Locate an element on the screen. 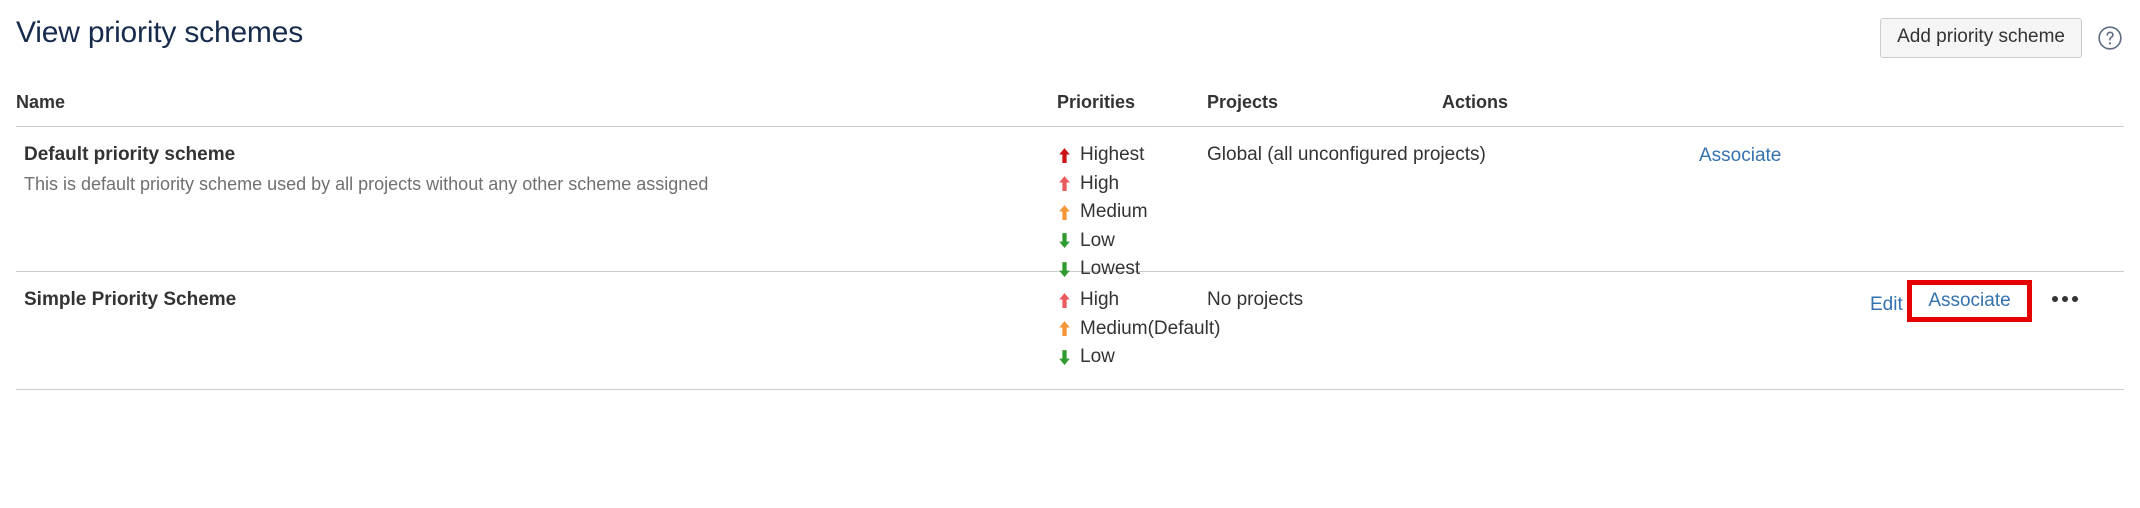 This screenshot has width=2140, height=508. priority-label: Medium(Default) is located at coordinates (1150, 328).